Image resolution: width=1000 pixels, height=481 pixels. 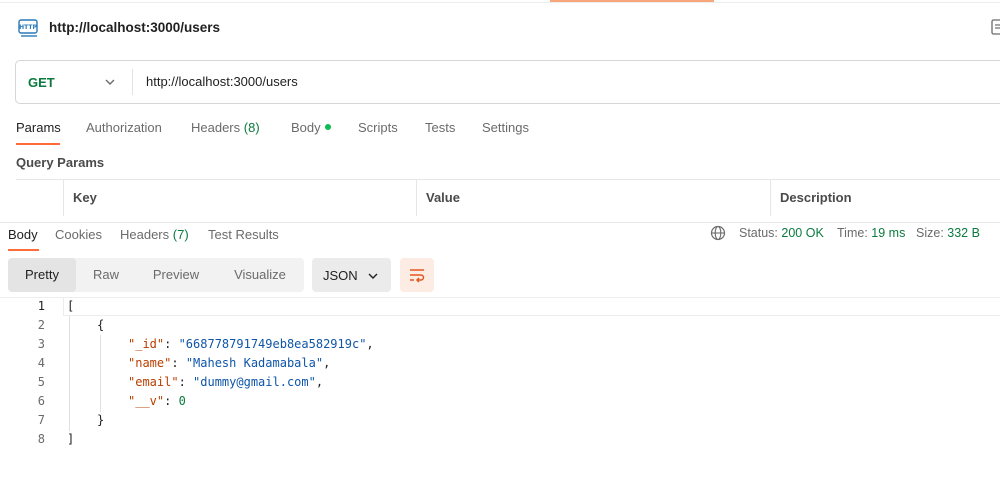 What do you see at coordinates (251, 344) in the screenshot?
I see `code-line: "_id": "668778791749eb8ea582919c",` at bounding box center [251, 344].